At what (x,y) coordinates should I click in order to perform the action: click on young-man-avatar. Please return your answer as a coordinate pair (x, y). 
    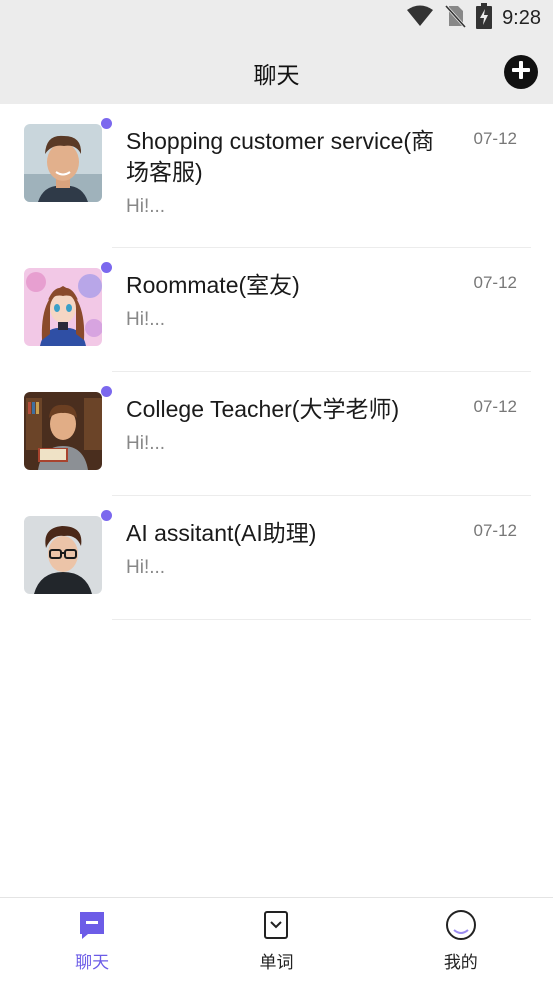
    Looking at the image, I should click on (63, 163).